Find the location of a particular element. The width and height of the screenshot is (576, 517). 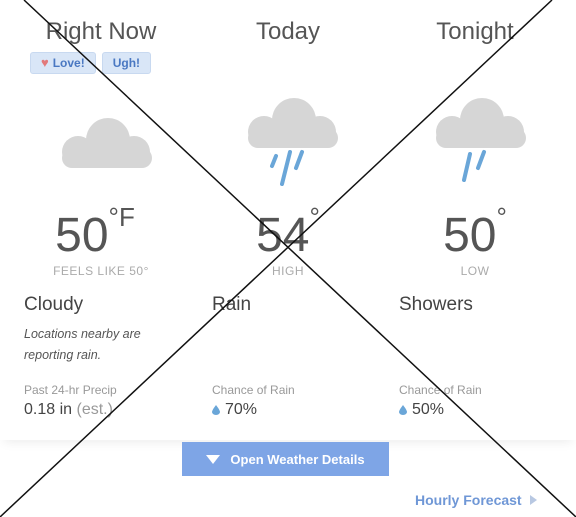

current-condition: Cloudy is located at coordinates (54, 304).